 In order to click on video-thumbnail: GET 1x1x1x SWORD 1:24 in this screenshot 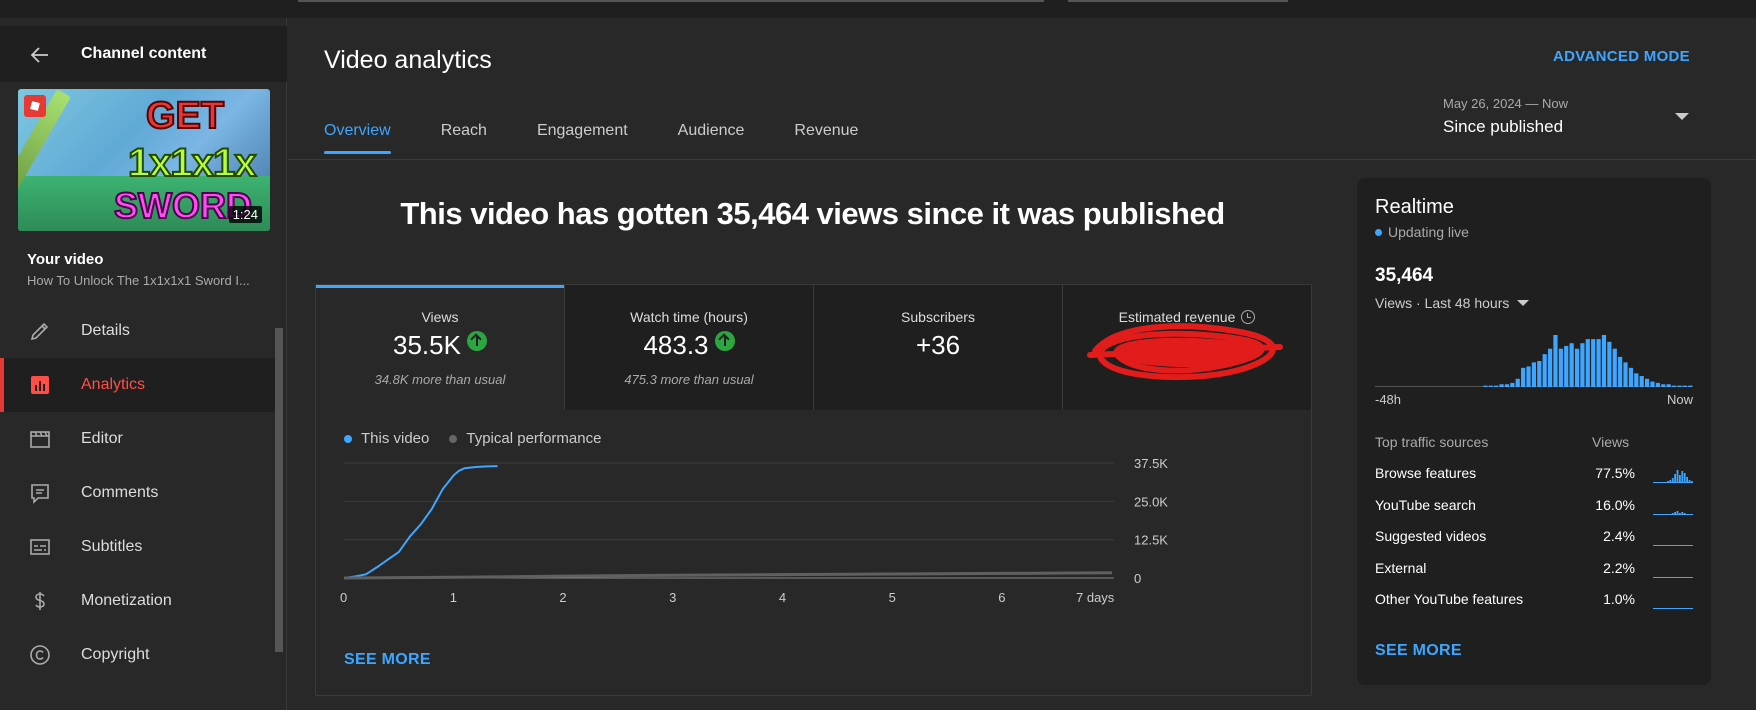, I will do `click(144, 160)`.